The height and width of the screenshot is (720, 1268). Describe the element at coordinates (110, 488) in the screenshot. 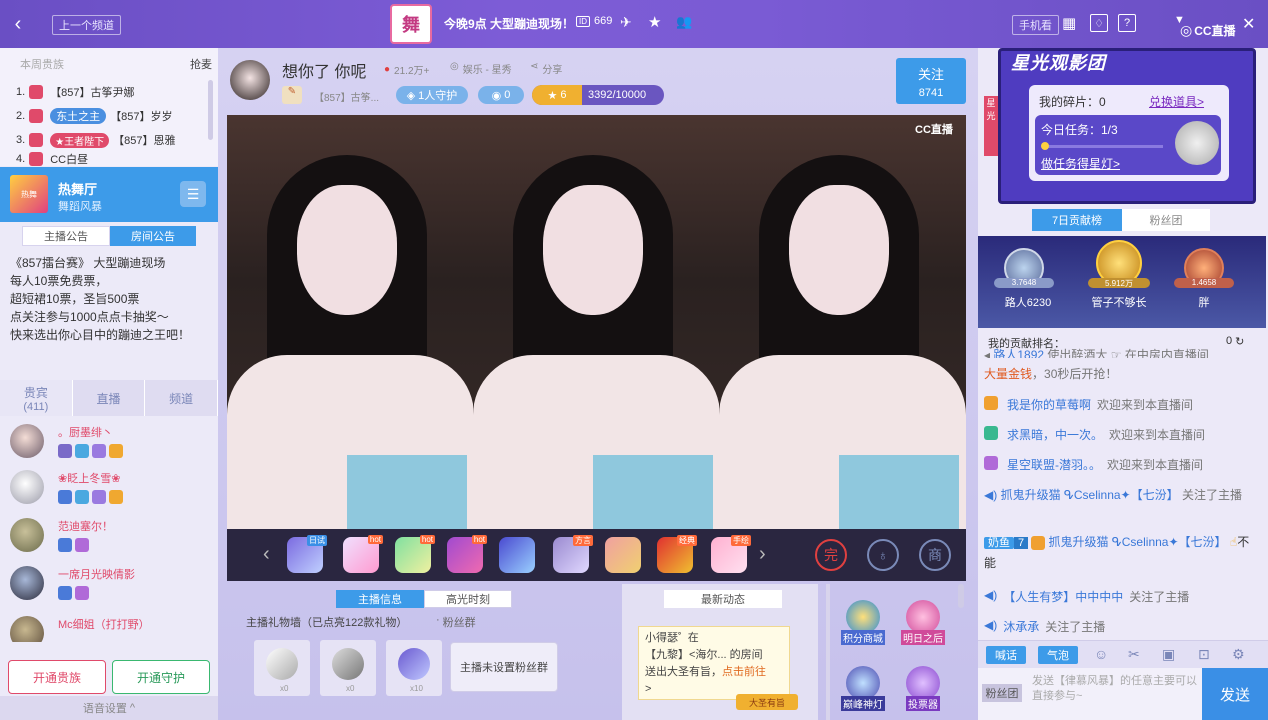

I see `user-item: ❀眨上冬雪❀` at that location.